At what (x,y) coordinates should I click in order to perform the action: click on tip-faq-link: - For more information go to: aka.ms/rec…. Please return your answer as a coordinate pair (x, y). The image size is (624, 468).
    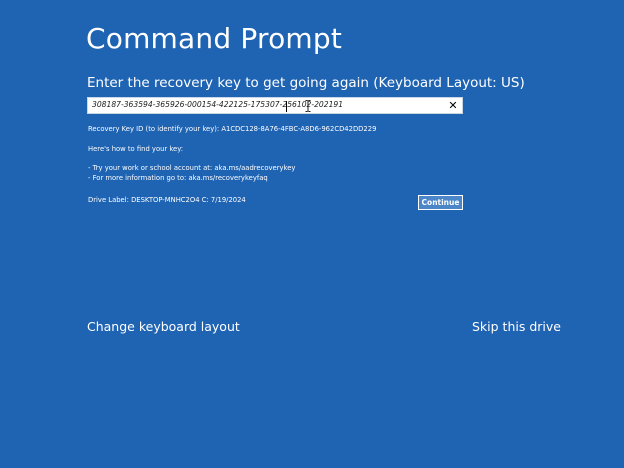
    Looking at the image, I should click on (178, 178).